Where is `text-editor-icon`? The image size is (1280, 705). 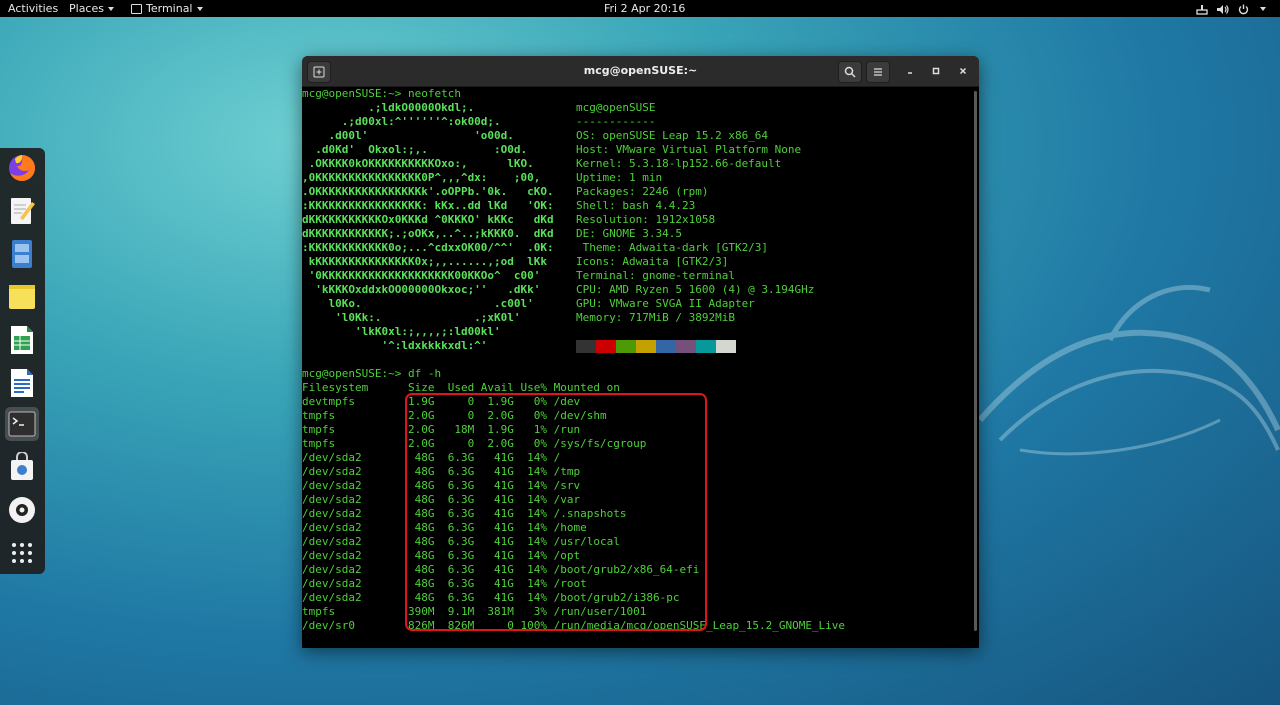
text-editor-icon is located at coordinates (23, 211).